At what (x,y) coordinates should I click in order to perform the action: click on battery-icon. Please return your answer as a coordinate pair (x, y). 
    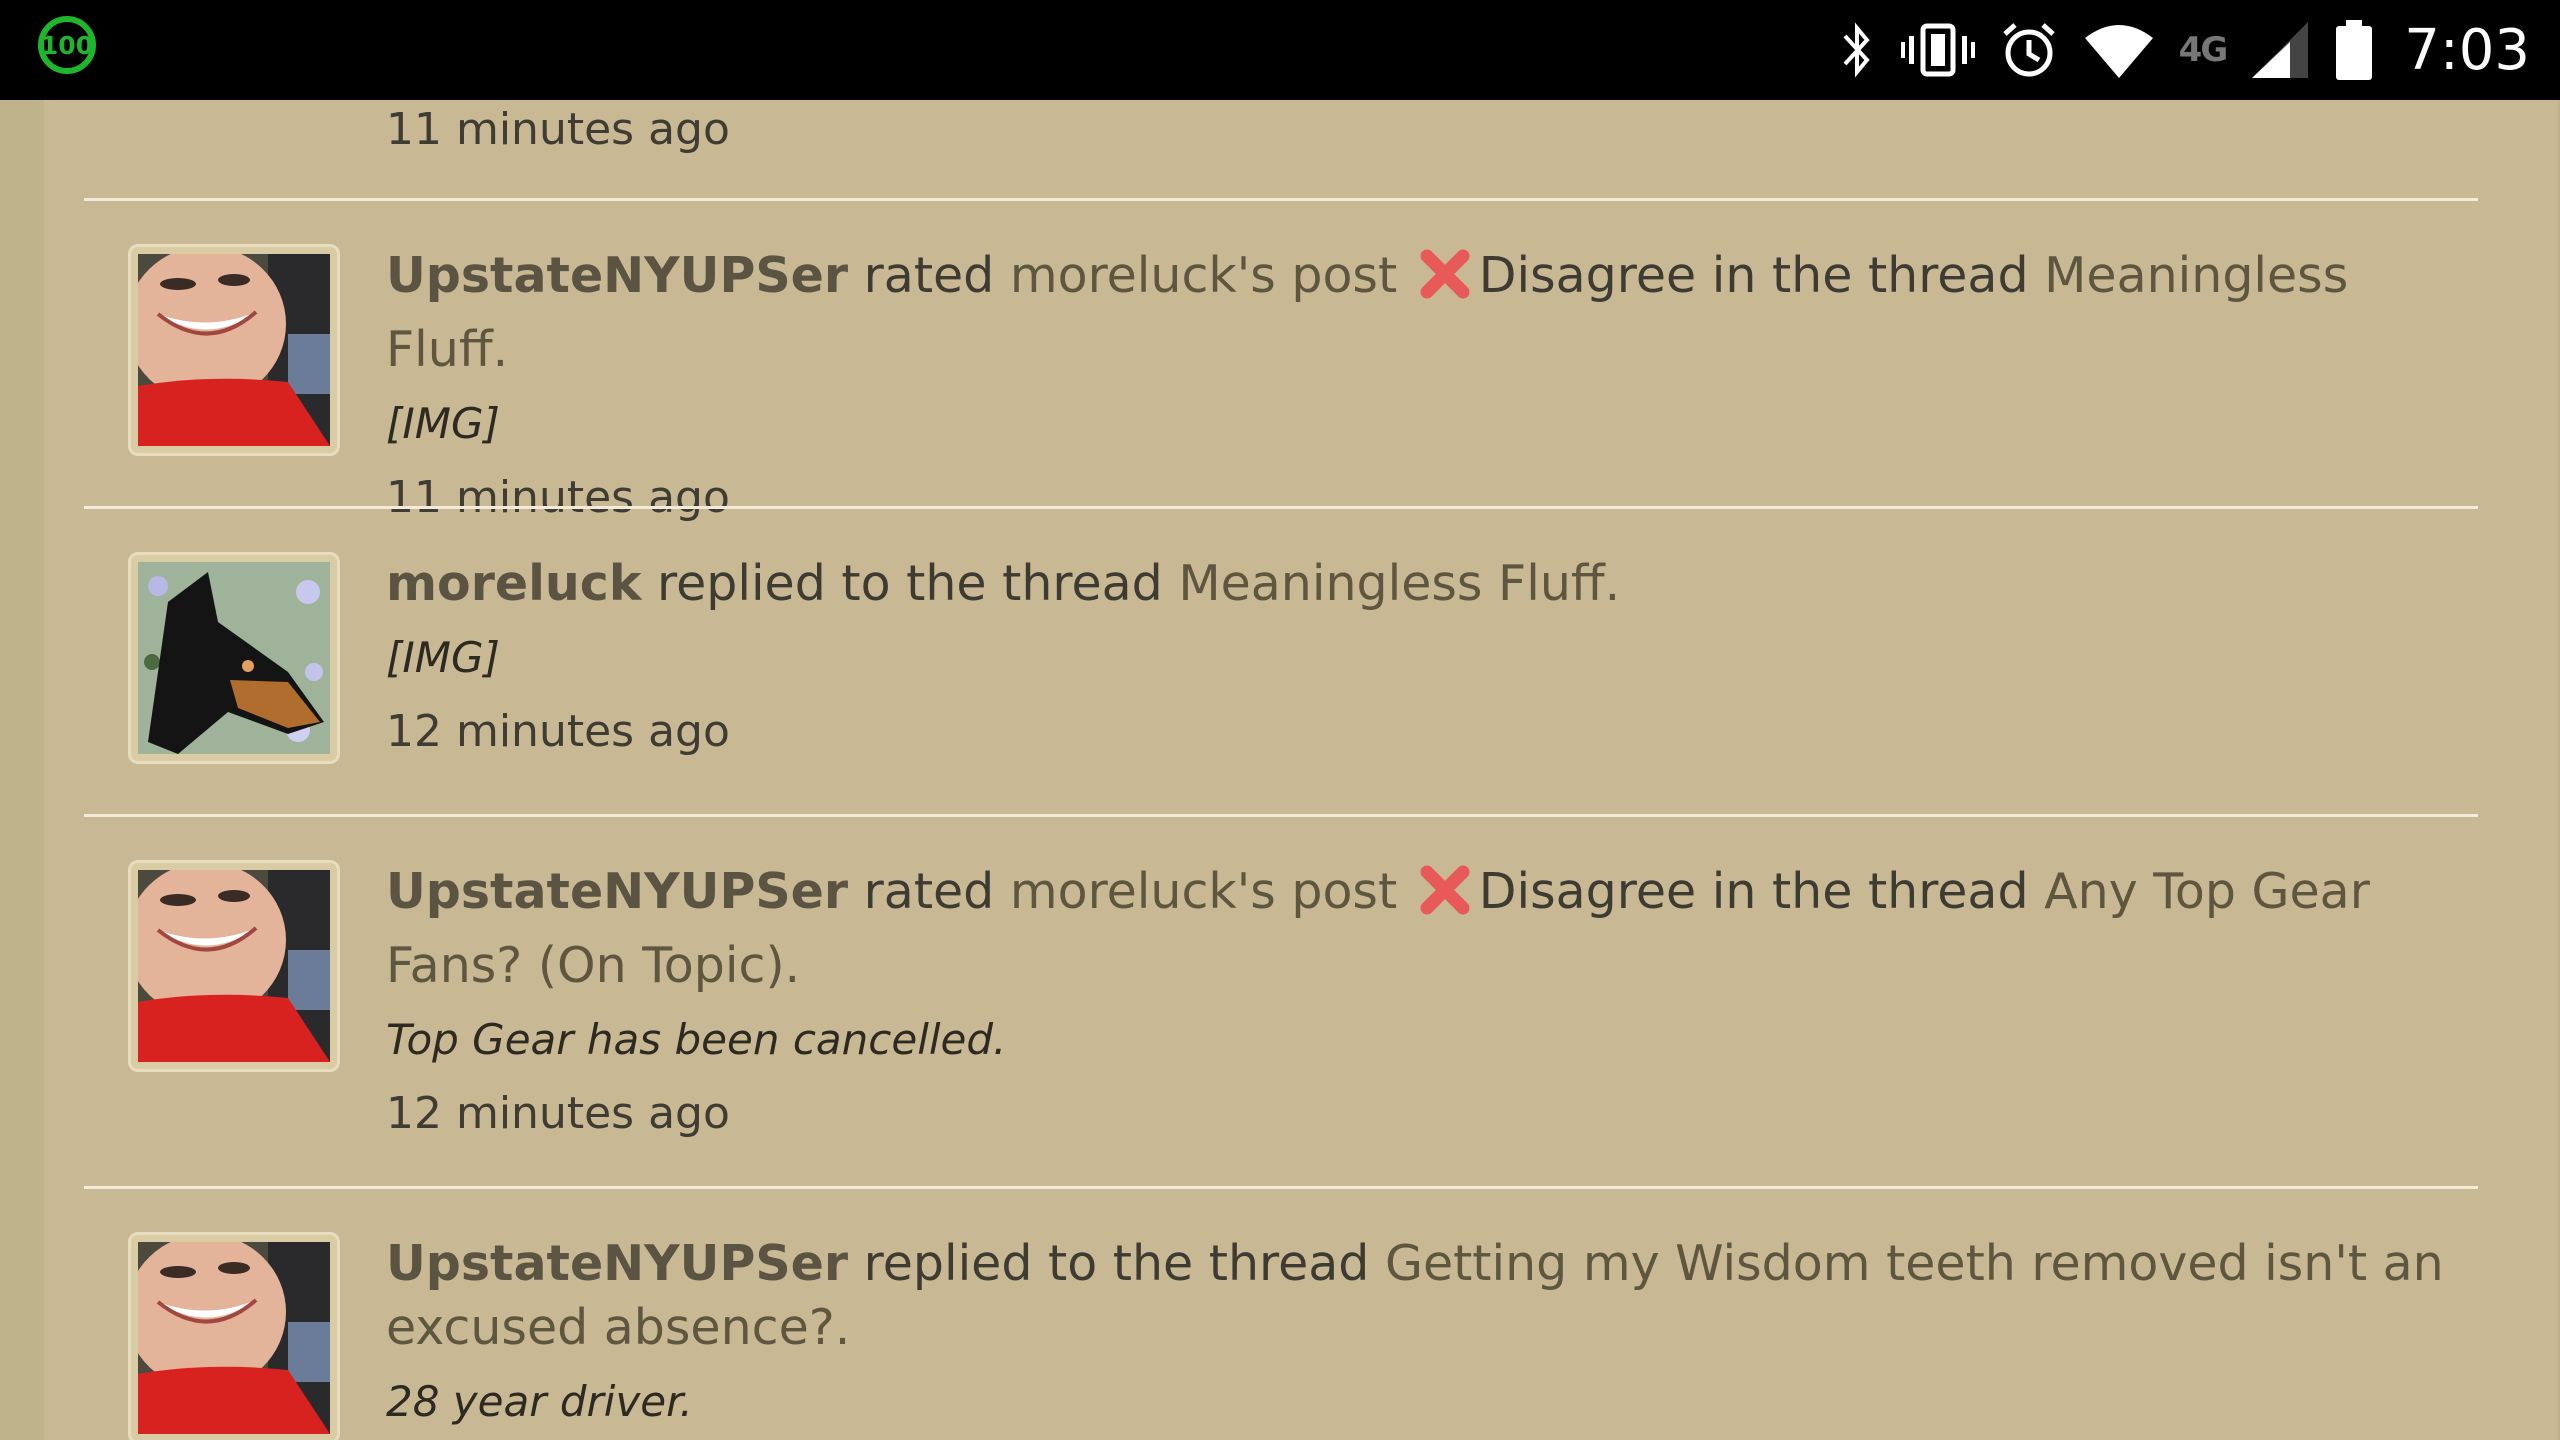
    Looking at the image, I should click on (2354, 50).